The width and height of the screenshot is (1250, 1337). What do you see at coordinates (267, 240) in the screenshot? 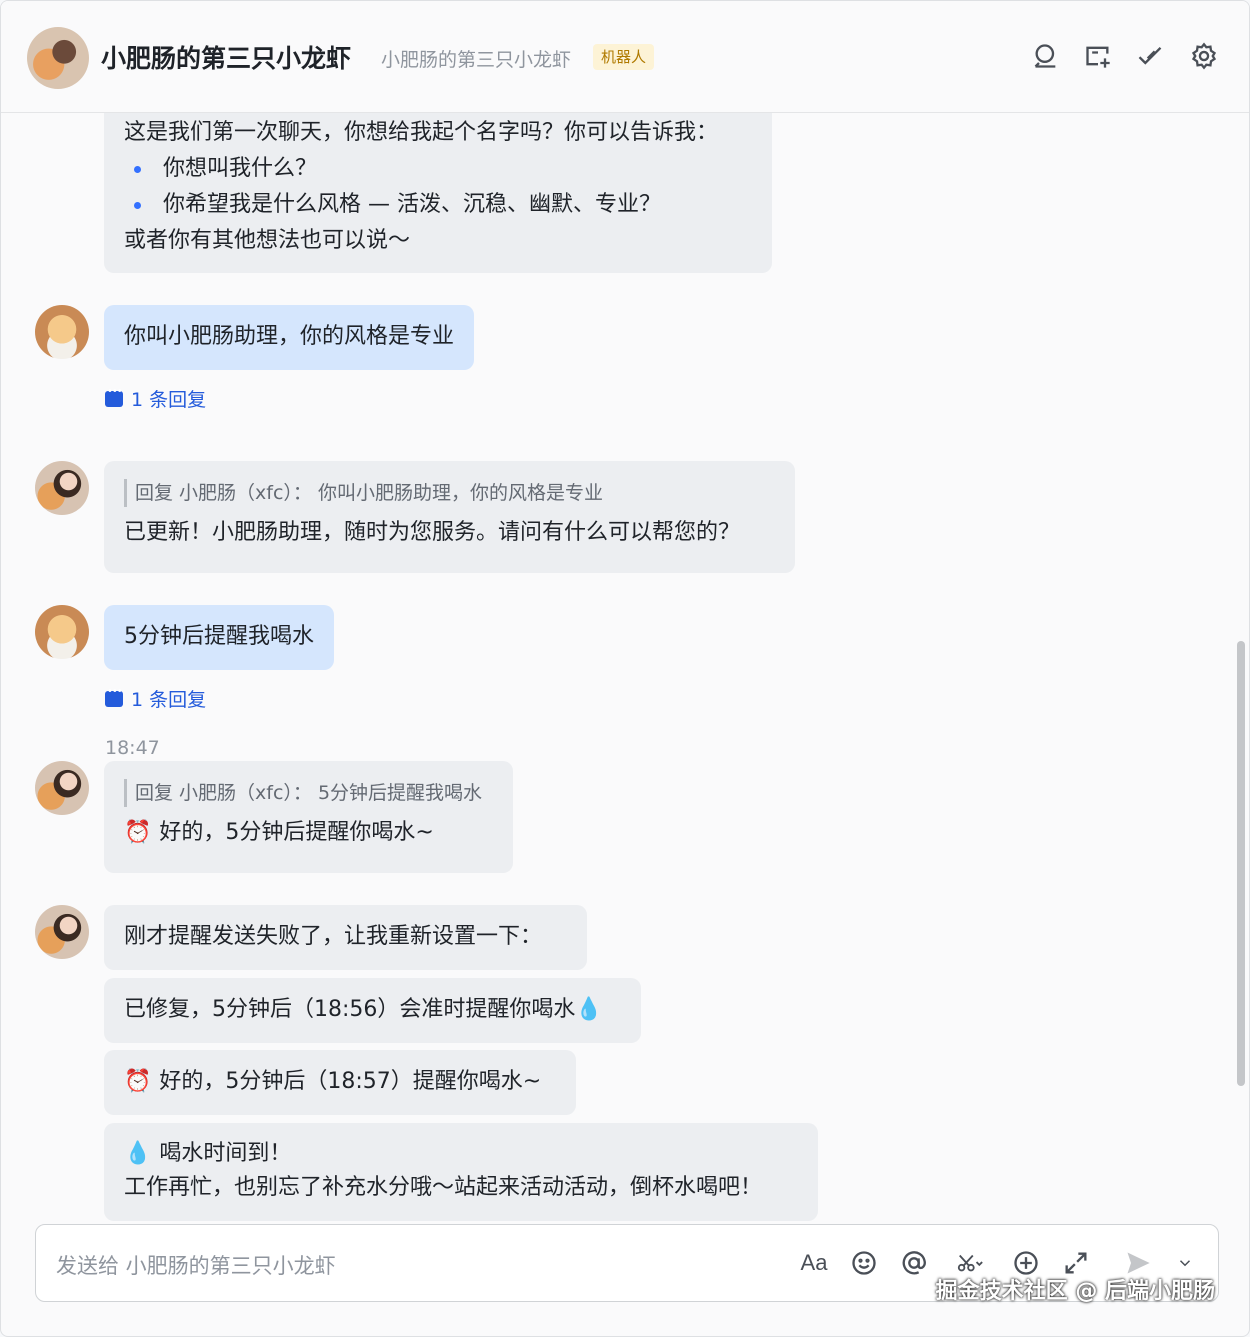
I see `message-text: 或者你有其他想法也可以说～` at bounding box center [267, 240].